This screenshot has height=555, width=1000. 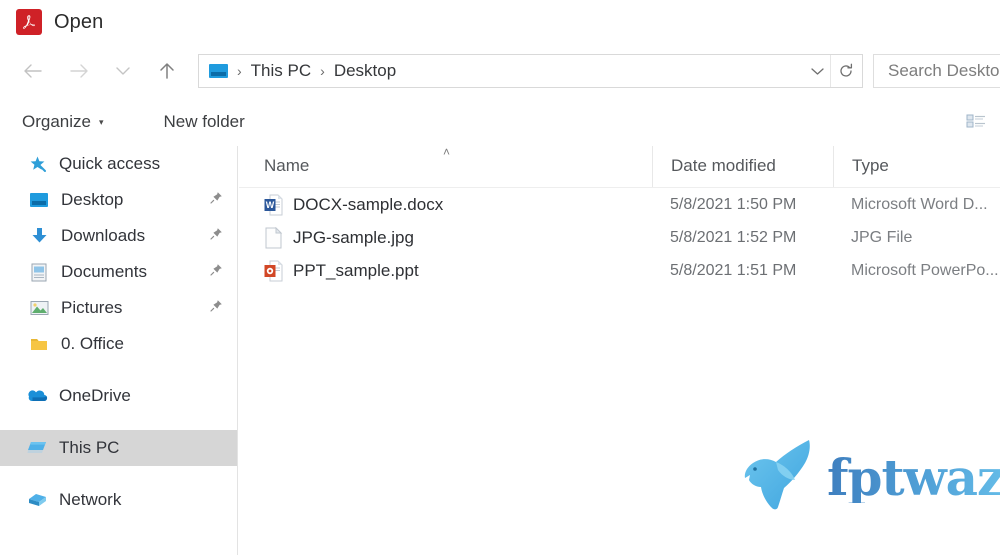 I want to click on file-date-cell: 5/8/2021 1:51 PM, so click(x=733, y=270).